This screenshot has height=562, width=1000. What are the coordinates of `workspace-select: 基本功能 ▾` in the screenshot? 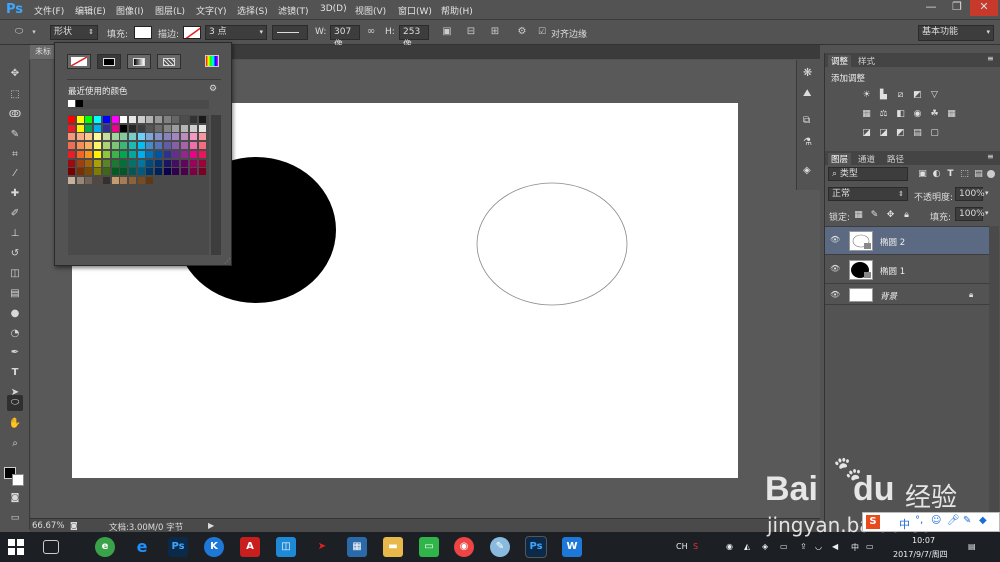 It's located at (956, 33).